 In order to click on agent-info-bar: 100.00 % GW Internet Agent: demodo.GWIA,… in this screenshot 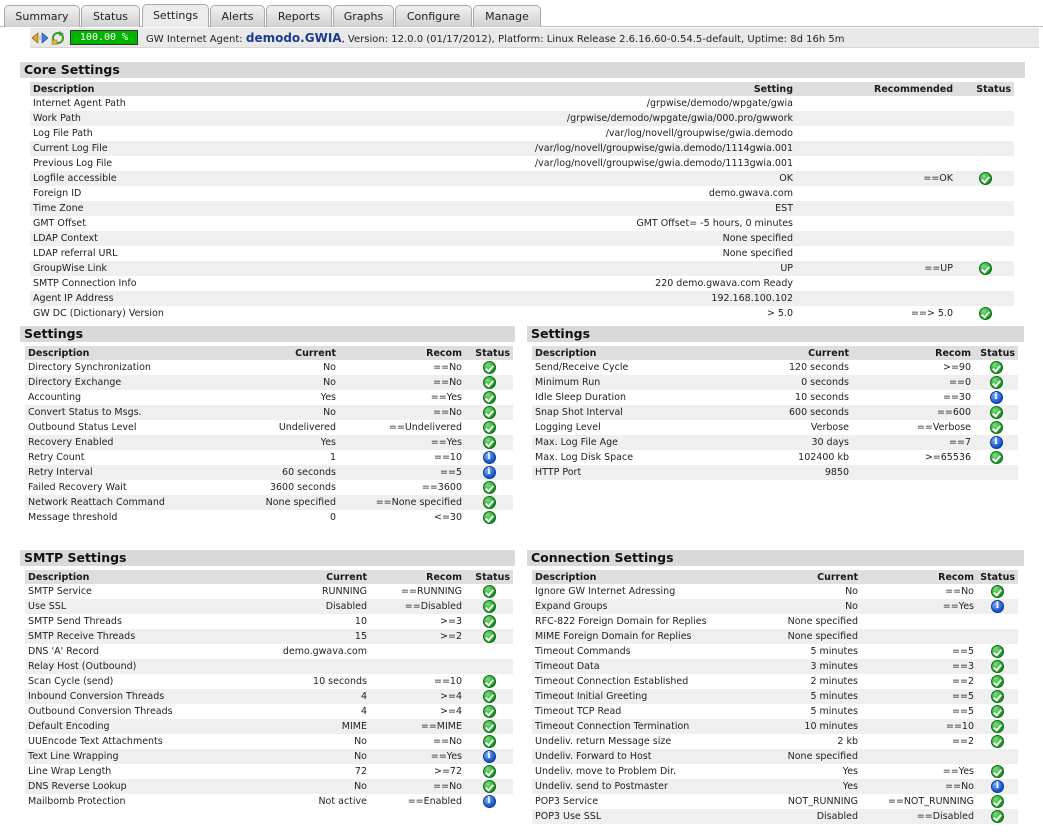, I will do `click(534, 38)`.